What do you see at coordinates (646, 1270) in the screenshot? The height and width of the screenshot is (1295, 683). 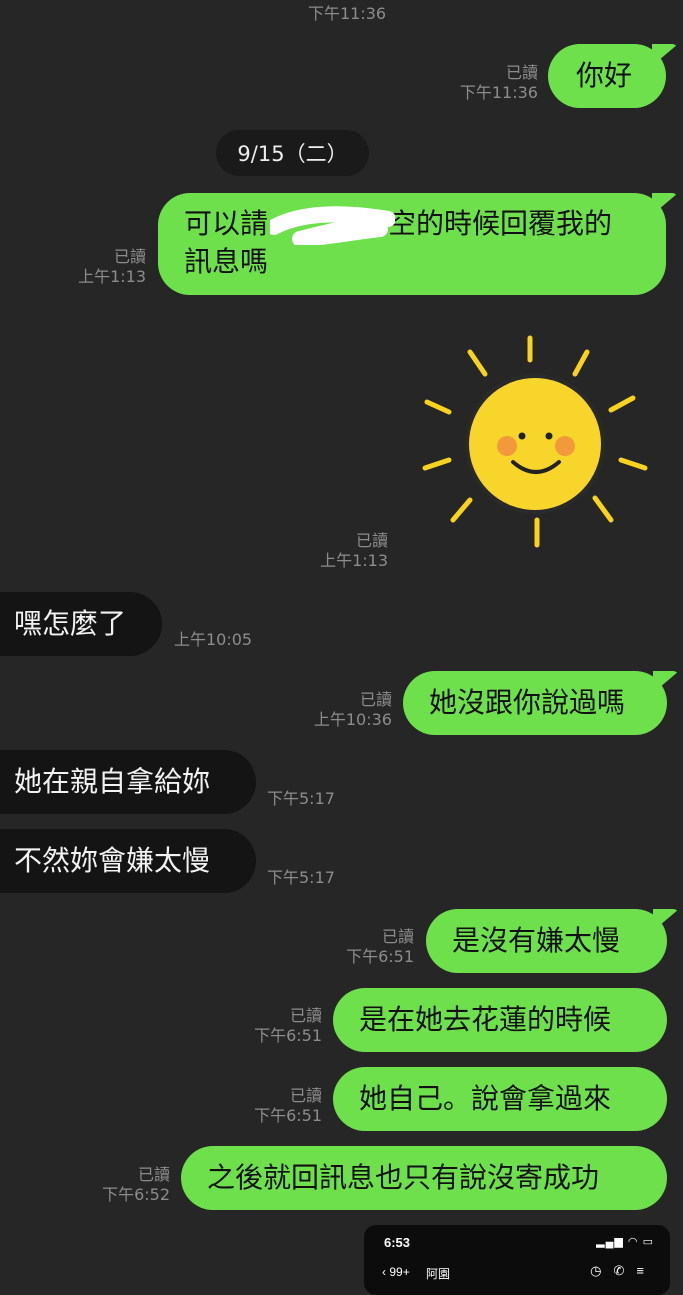 I see `menu-icon: ≡` at bounding box center [646, 1270].